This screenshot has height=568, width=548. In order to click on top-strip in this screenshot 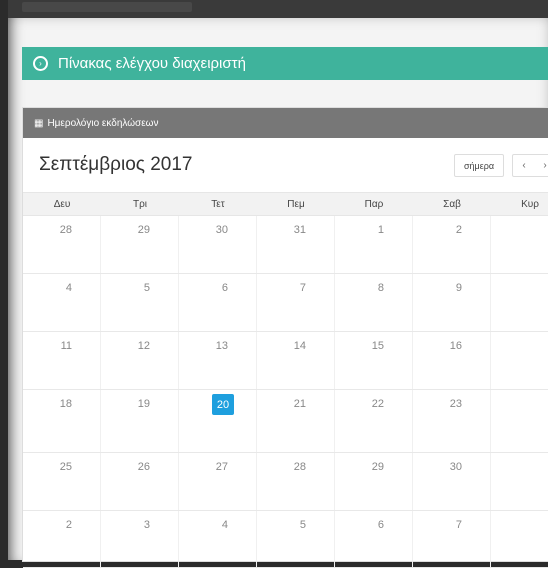, I will do `click(278, 9)`.